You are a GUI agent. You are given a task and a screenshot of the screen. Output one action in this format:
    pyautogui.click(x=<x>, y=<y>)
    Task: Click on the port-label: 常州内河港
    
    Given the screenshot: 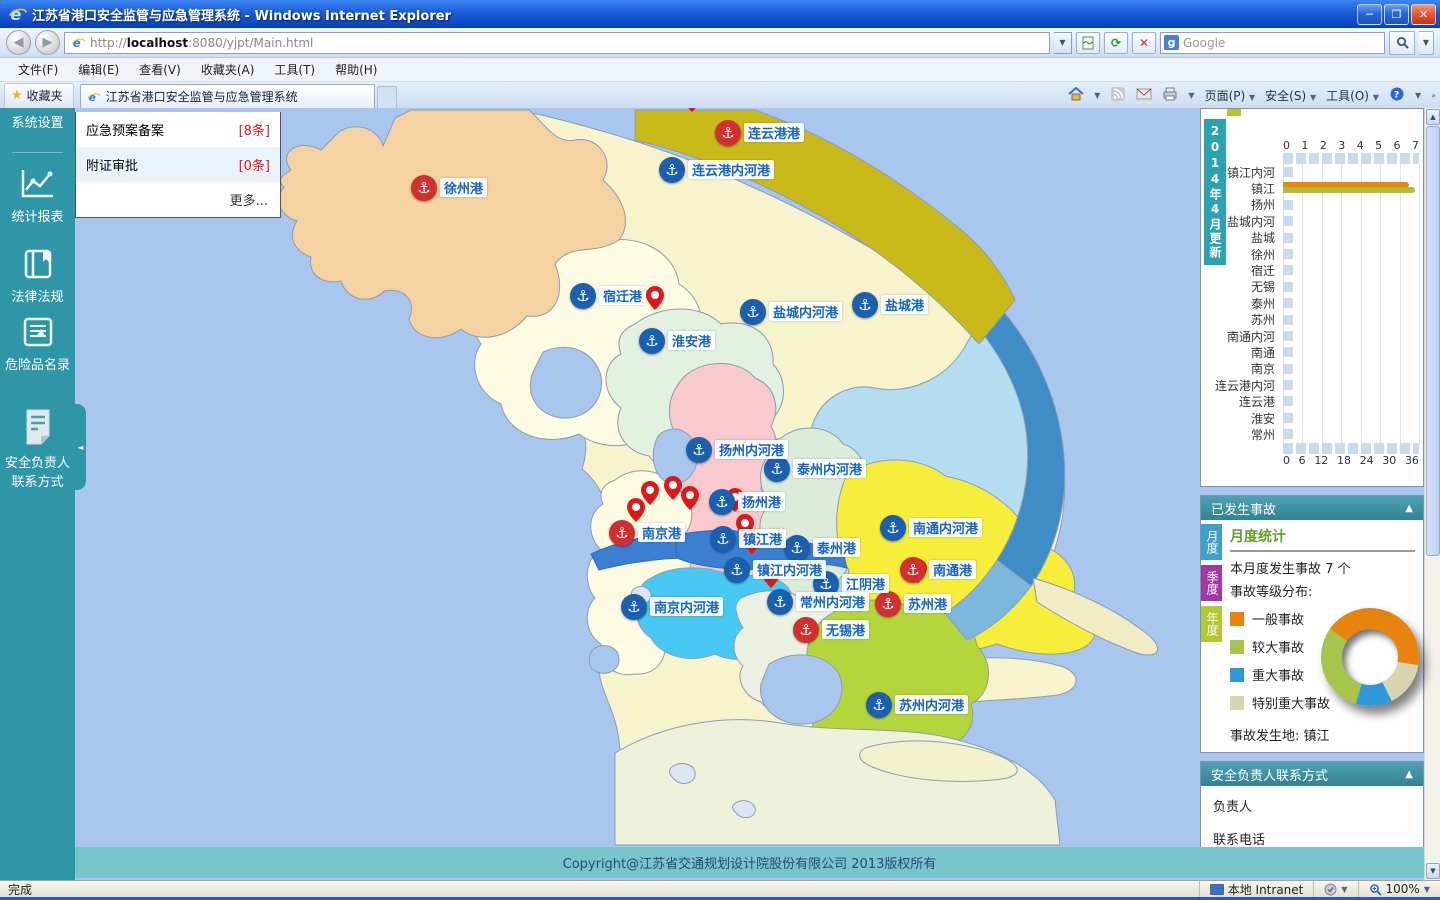 What is the action you would take?
    pyautogui.click(x=833, y=601)
    